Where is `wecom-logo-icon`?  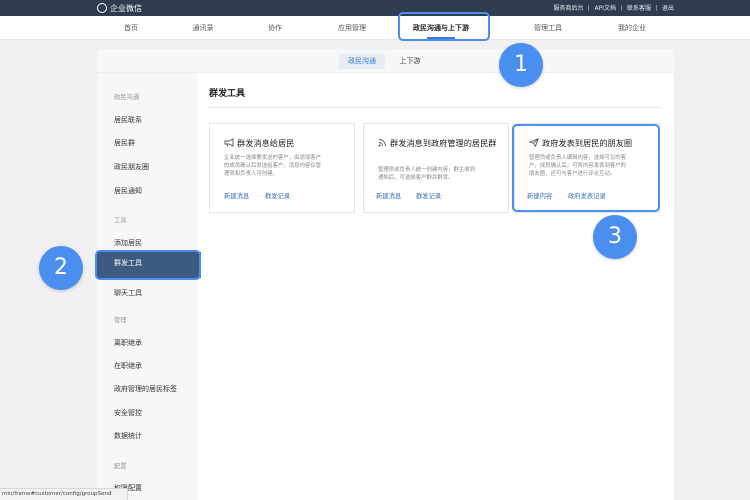
wecom-logo-icon is located at coordinates (102, 8).